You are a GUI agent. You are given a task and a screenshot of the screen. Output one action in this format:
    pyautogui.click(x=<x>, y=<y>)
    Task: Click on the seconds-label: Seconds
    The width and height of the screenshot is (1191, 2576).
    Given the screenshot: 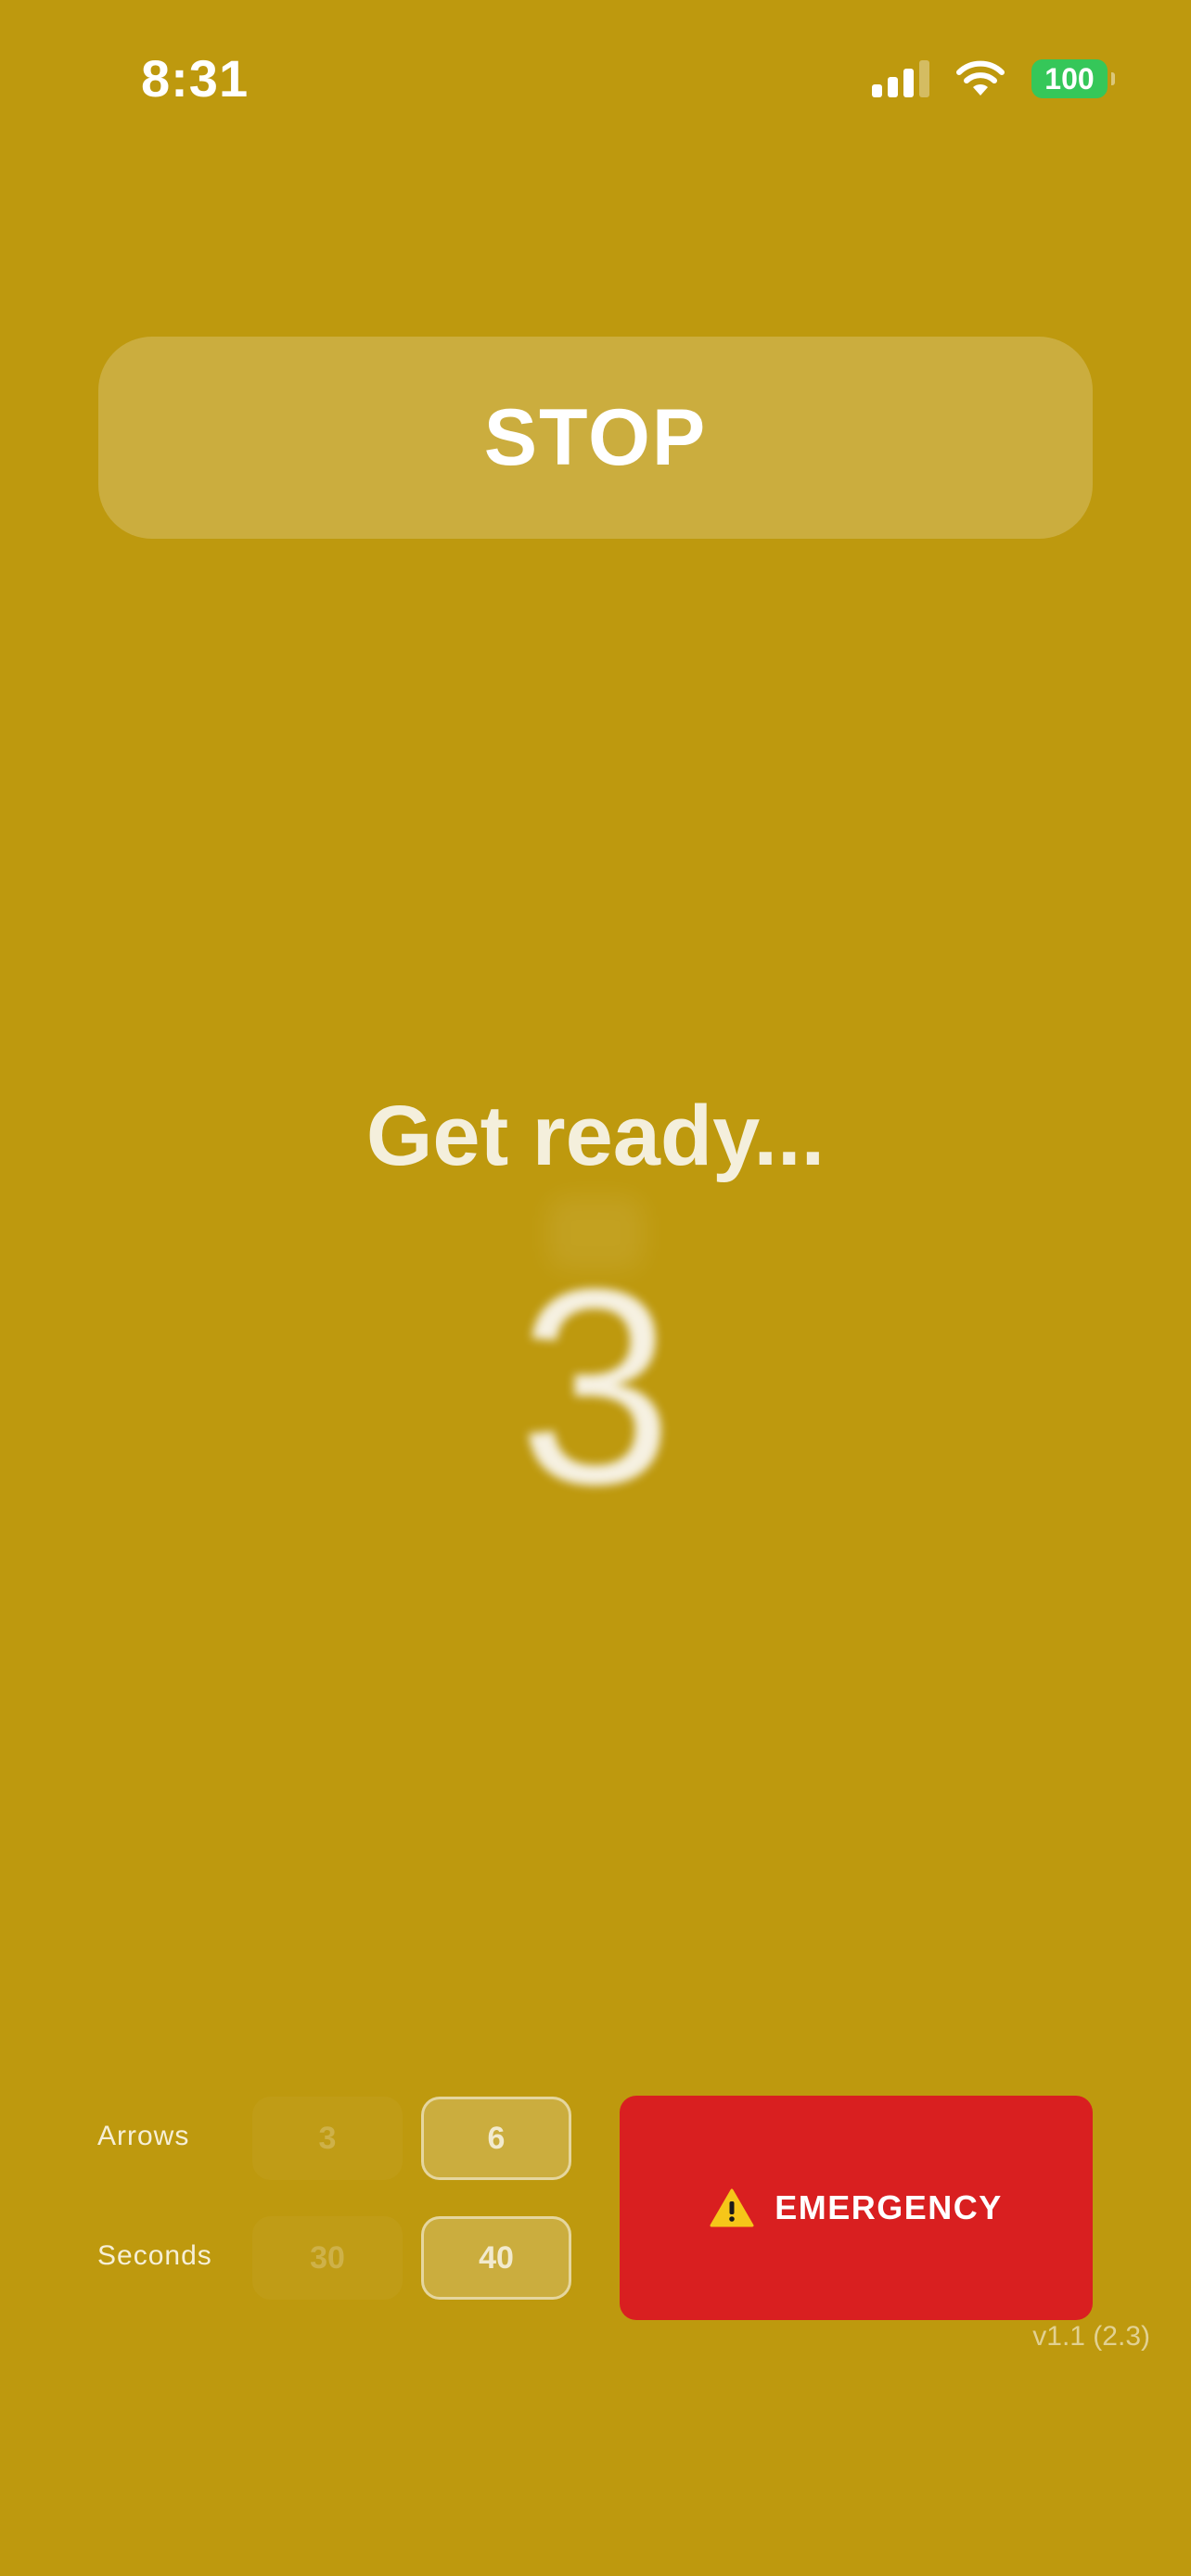 What is the action you would take?
    pyautogui.click(x=154, y=2256)
    